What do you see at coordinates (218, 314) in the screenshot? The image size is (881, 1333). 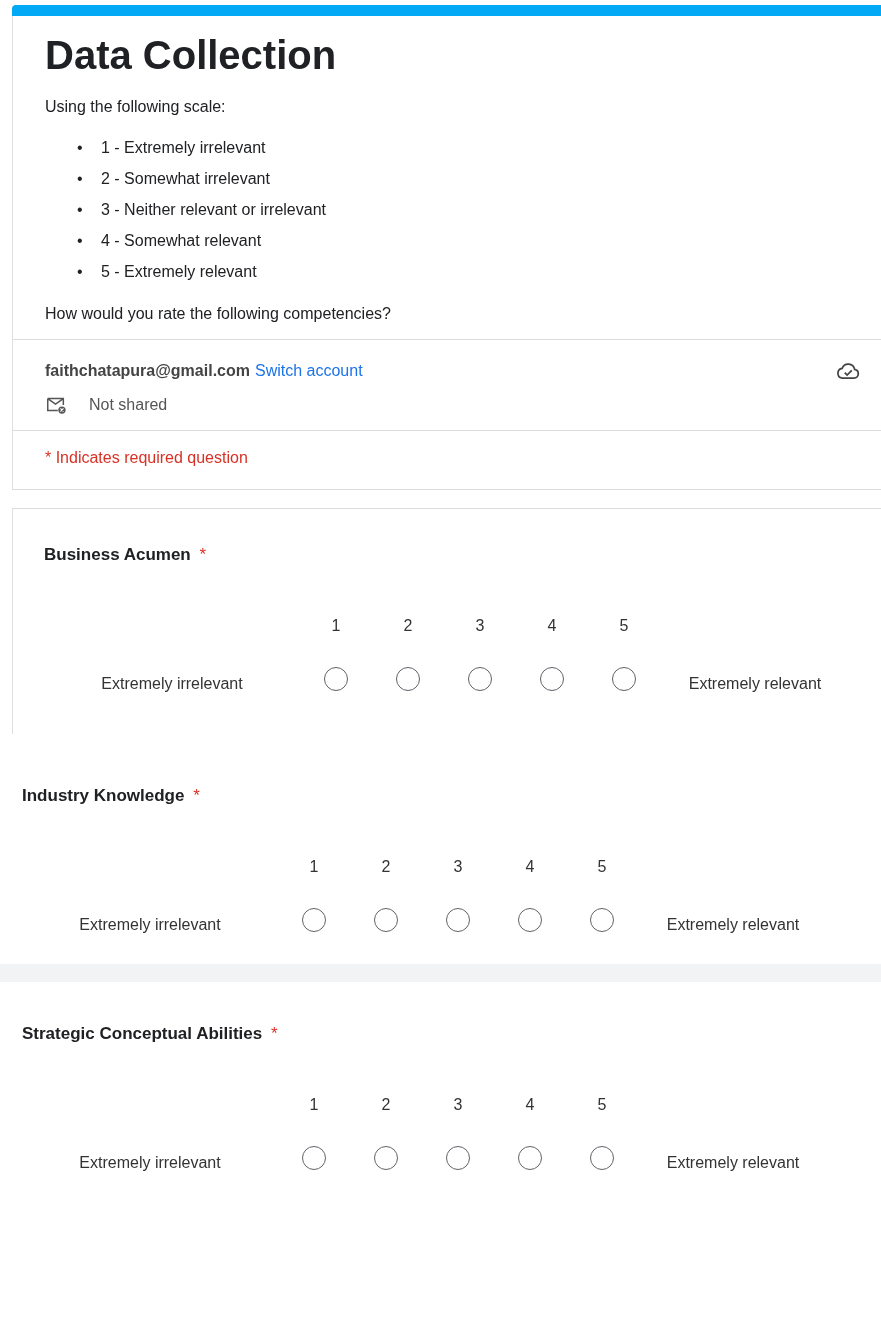 I see `description-text: How would you rate the following competencies?` at bounding box center [218, 314].